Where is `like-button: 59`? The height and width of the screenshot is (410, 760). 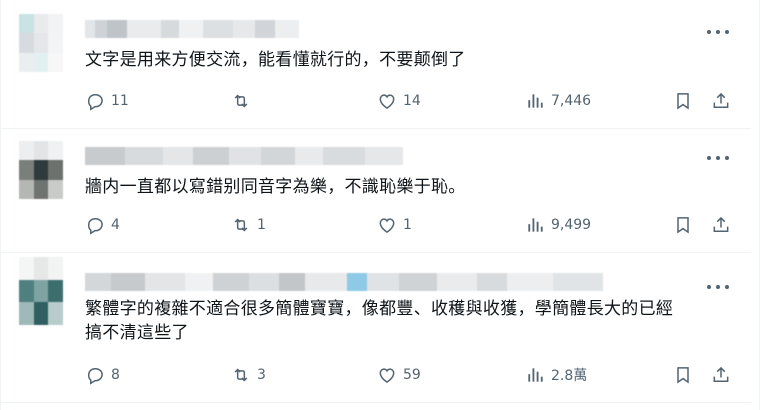 like-button: 59 is located at coordinates (399, 375).